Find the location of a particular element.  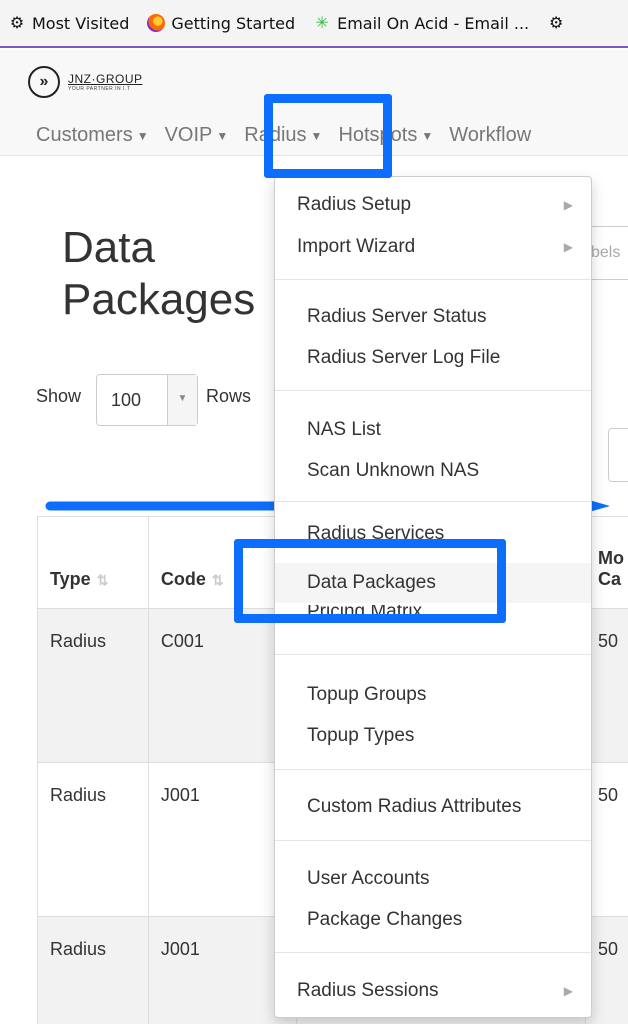

menu-item-radius-setup: Radius Setup ▶ is located at coordinates (433, 205).